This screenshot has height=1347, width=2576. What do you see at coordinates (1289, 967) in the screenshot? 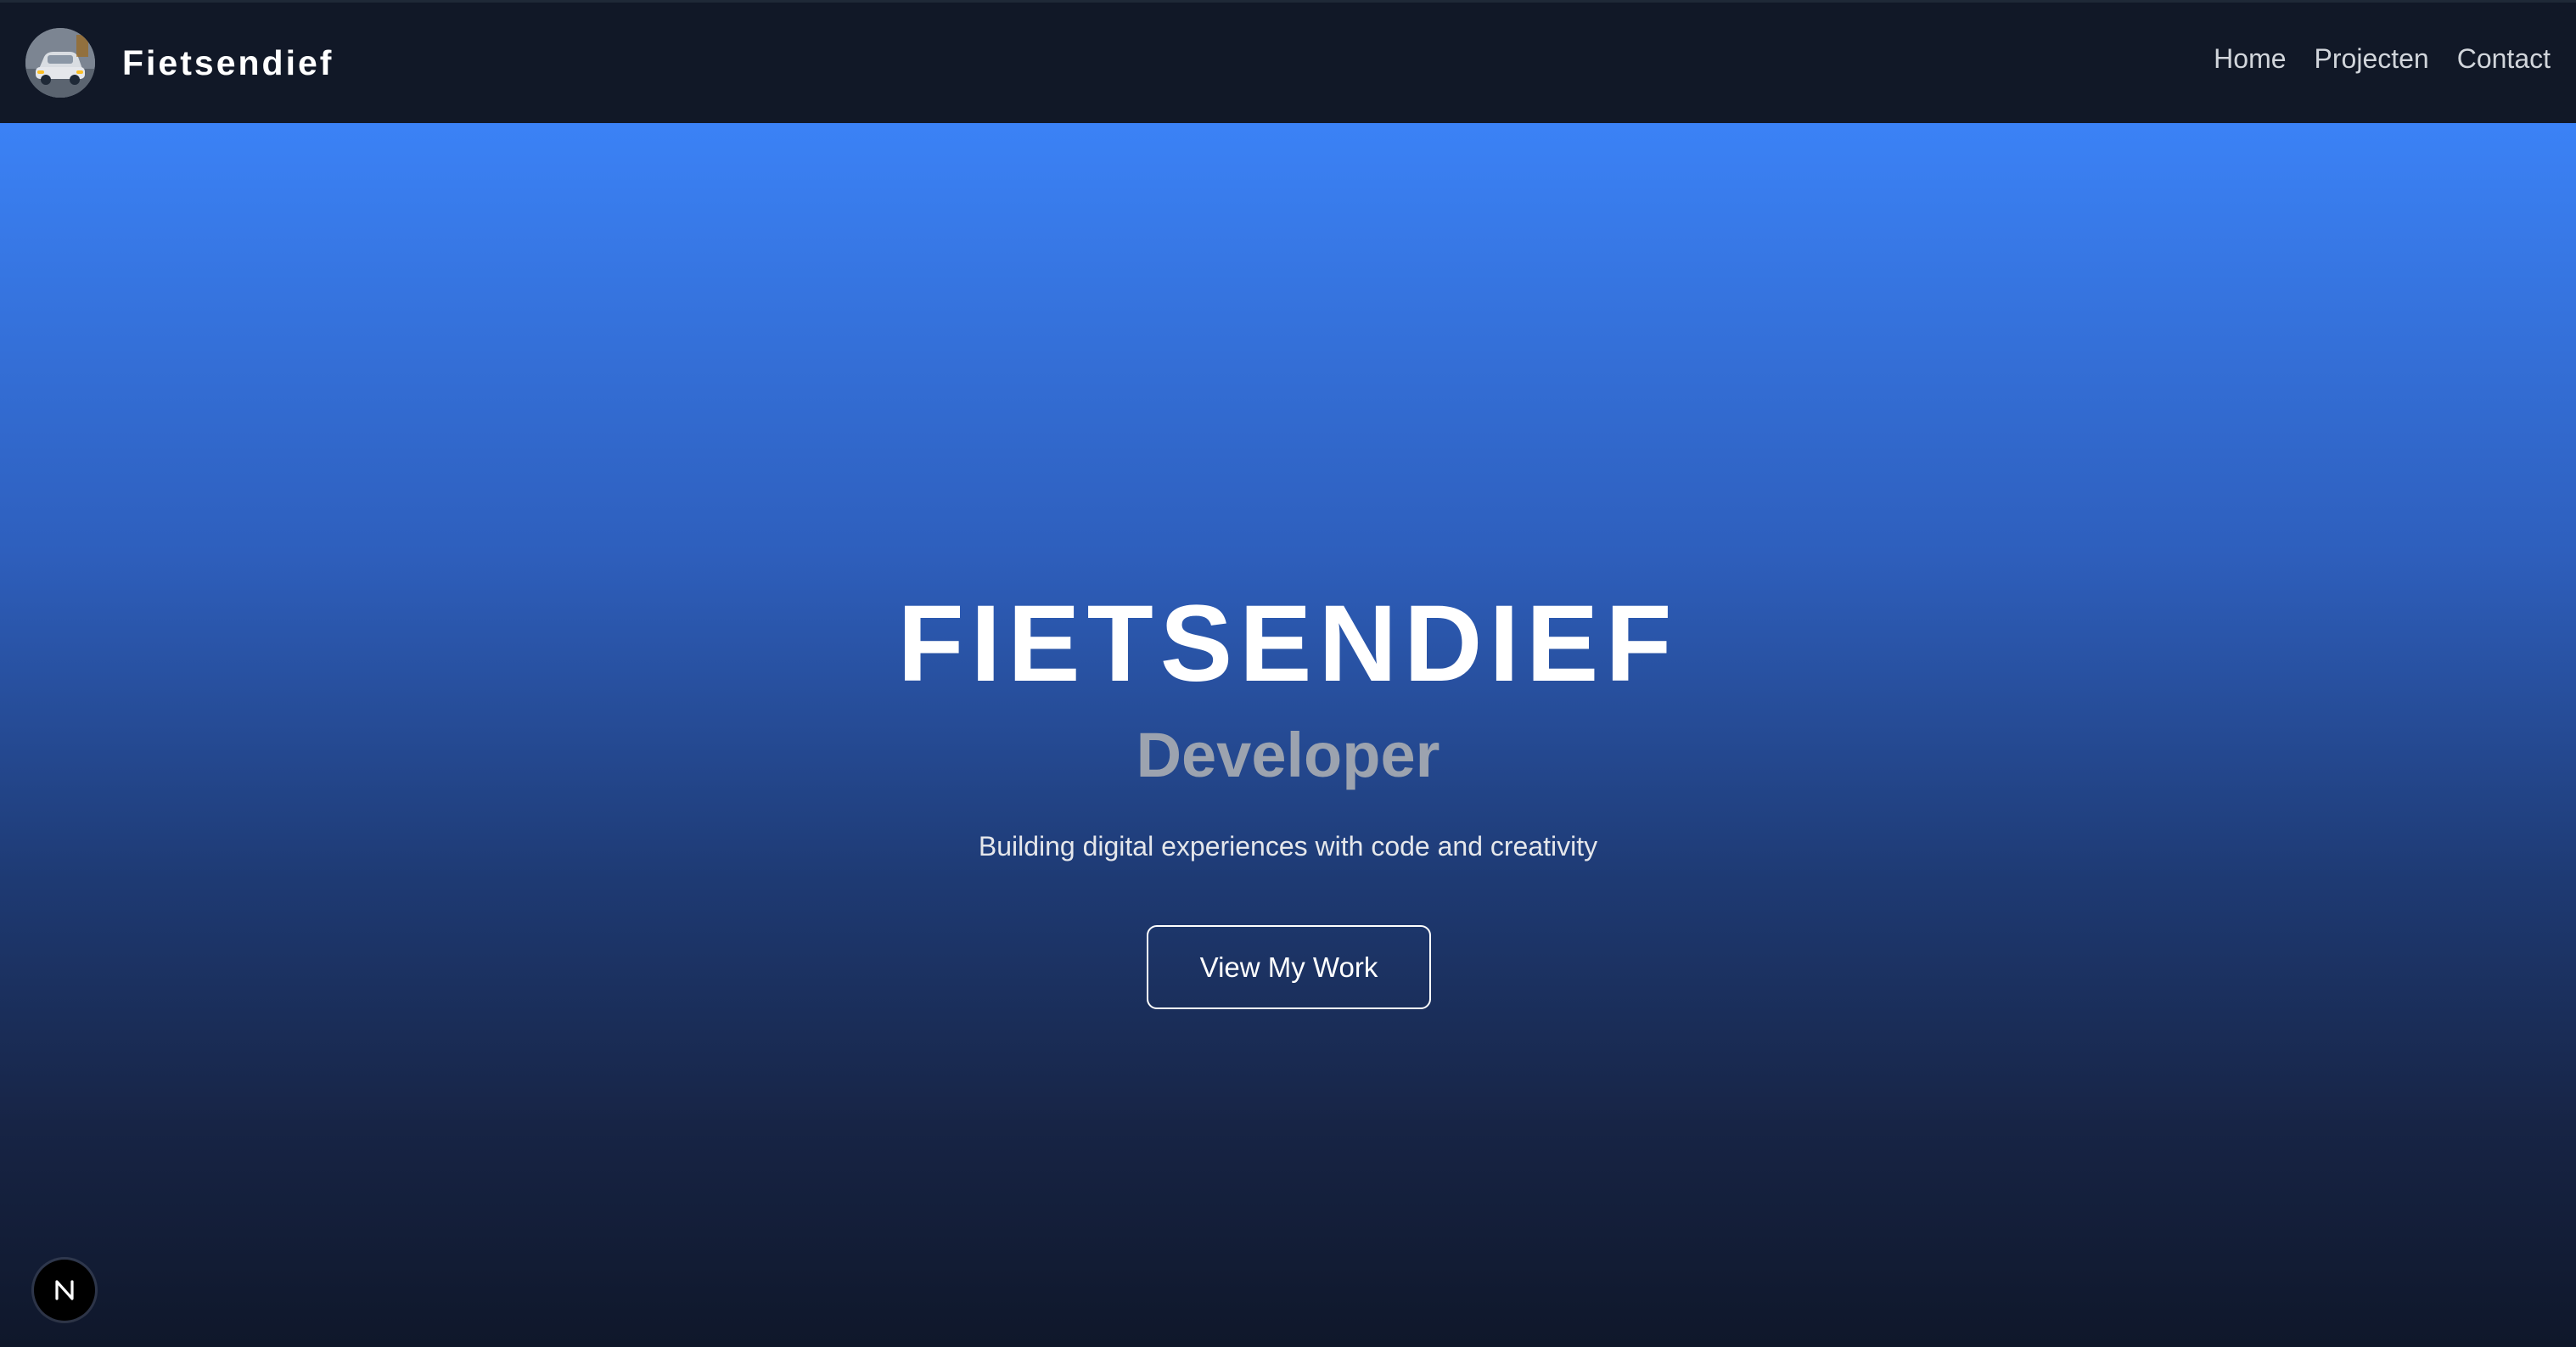
I see `view-my-work-button: View My Work` at bounding box center [1289, 967].